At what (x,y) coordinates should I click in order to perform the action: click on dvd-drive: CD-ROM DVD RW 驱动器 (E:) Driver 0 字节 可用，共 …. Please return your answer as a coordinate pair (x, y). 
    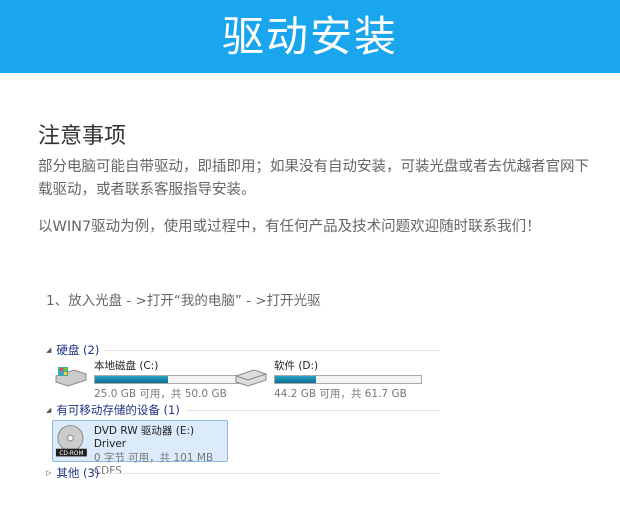
    Looking at the image, I should click on (140, 448).